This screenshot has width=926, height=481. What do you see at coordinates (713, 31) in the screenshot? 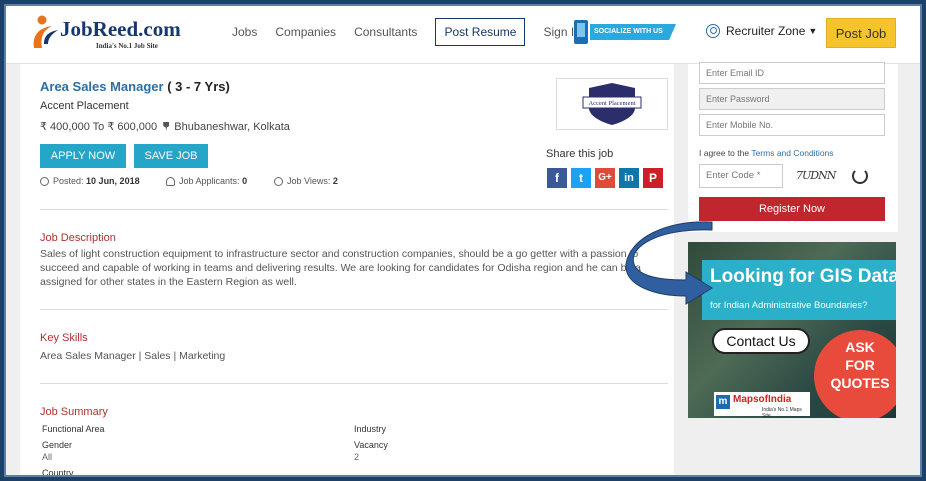
I see `user-circle-icon` at bounding box center [713, 31].